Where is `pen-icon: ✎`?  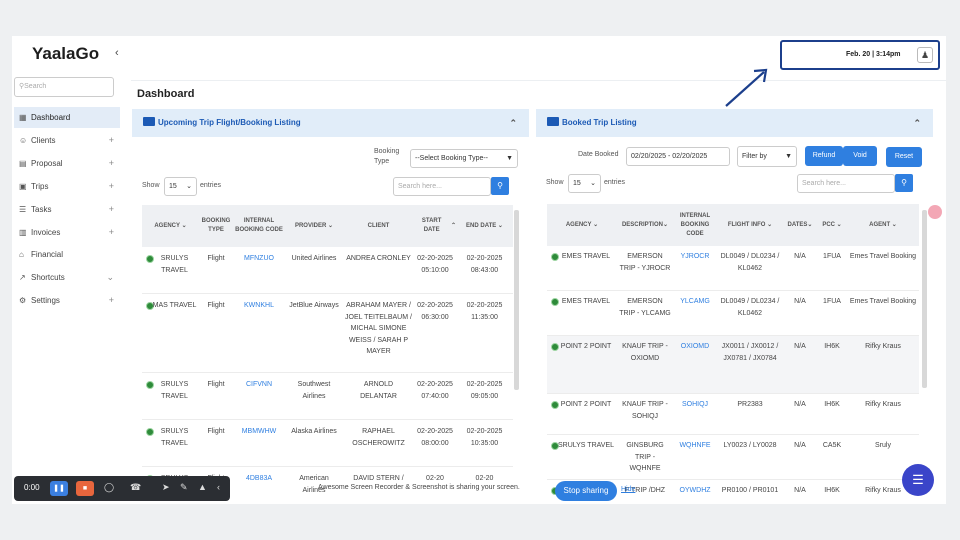
pen-icon: ✎ is located at coordinates (184, 487).